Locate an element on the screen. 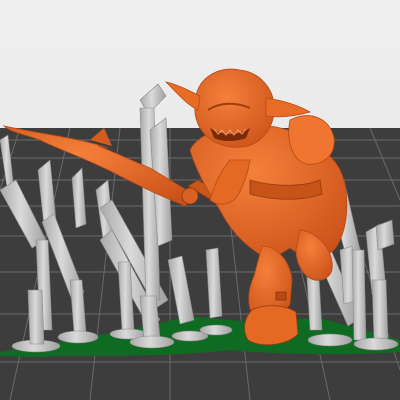  goblin-boot is located at coordinates (271, 325).